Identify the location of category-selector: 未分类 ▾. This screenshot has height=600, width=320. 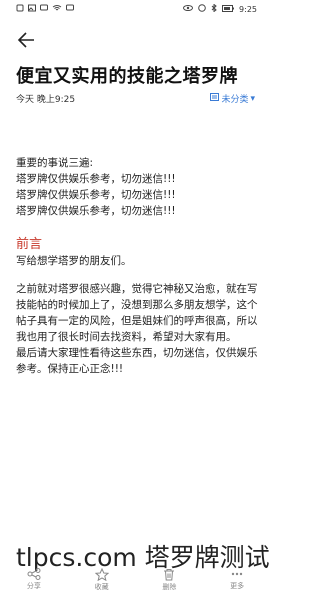
(232, 98).